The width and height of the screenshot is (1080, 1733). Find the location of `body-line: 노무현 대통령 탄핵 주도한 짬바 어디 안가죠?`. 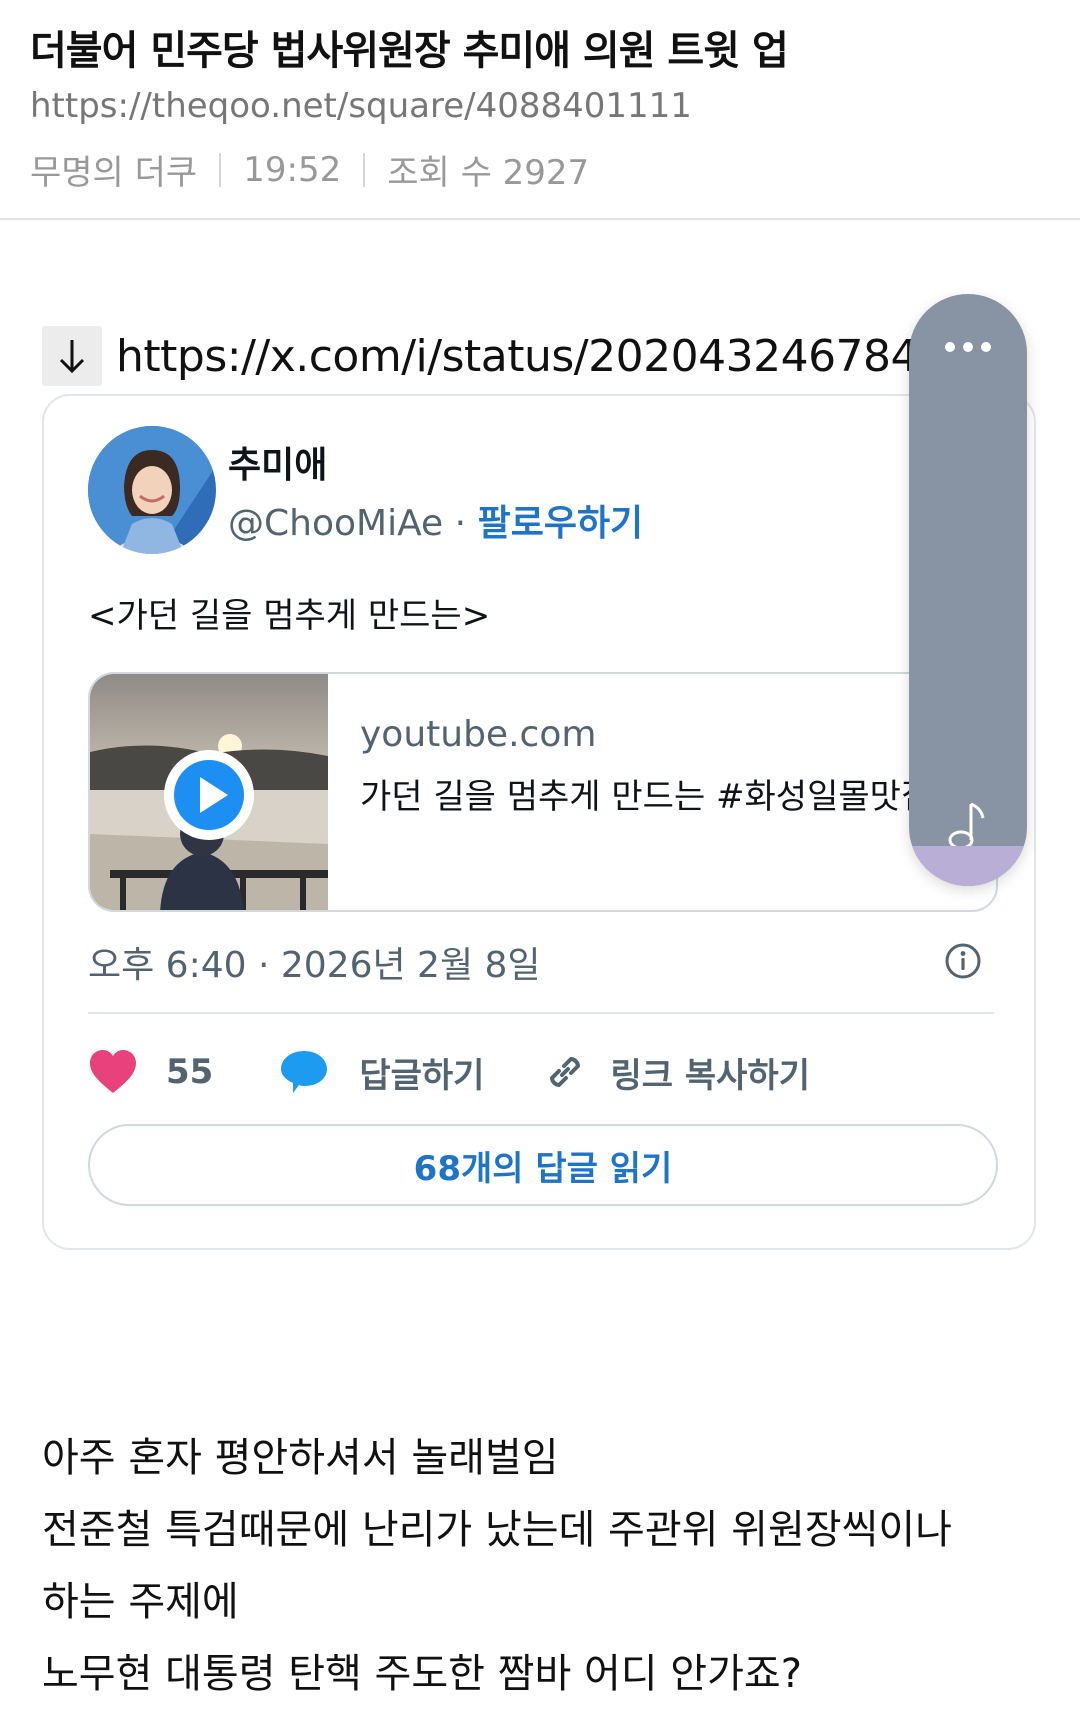

body-line: 노무현 대통령 탄핵 주도한 짬바 어디 안가죠? is located at coordinates (422, 1674).